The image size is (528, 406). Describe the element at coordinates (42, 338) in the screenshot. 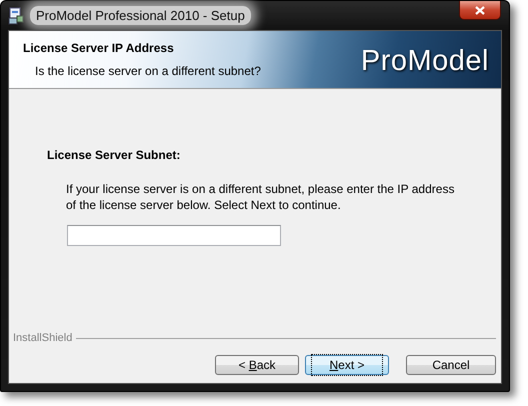

I see `installer-brand: InstallShield` at that location.